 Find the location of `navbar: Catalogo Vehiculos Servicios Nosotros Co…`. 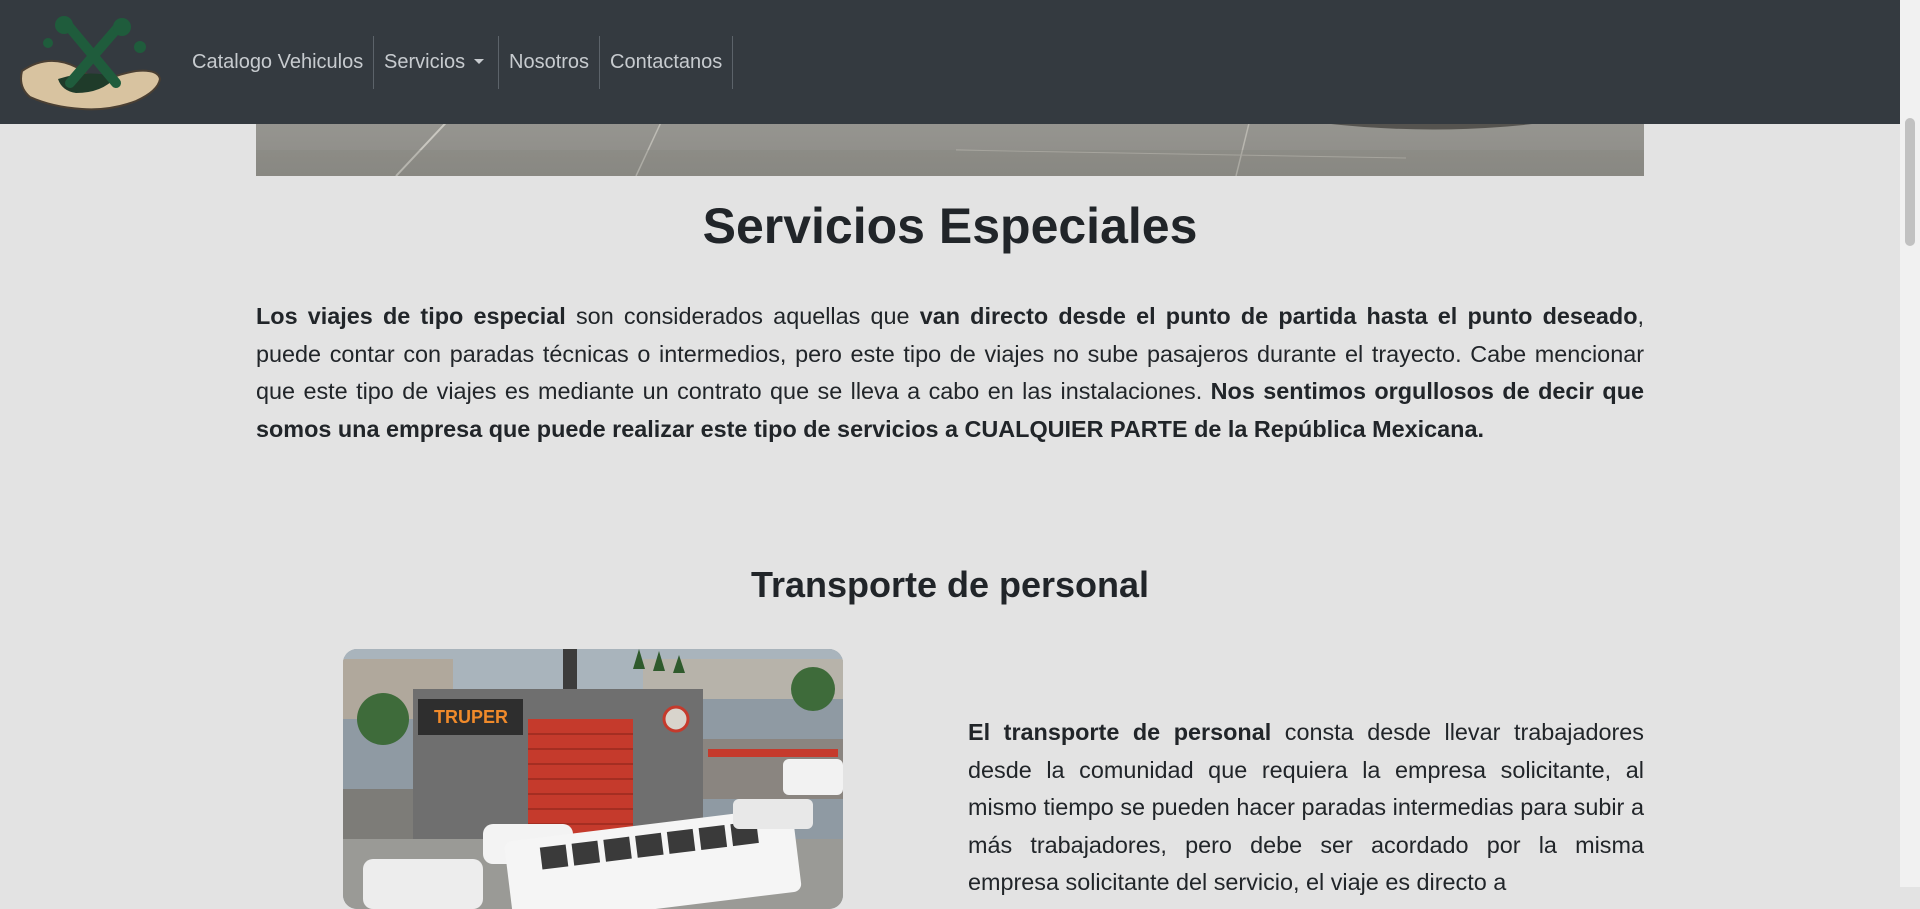

navbar: Catalogo Vehiculos Servicios Nosotros Co… is located at coordinates (950, 62).